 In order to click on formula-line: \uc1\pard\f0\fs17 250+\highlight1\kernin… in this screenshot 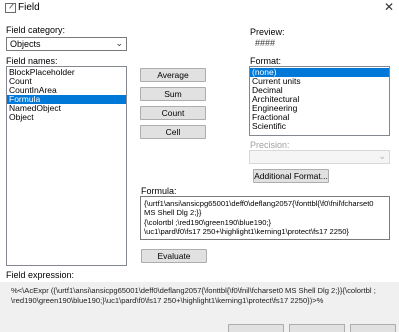, I will do `click(246, 231)`.